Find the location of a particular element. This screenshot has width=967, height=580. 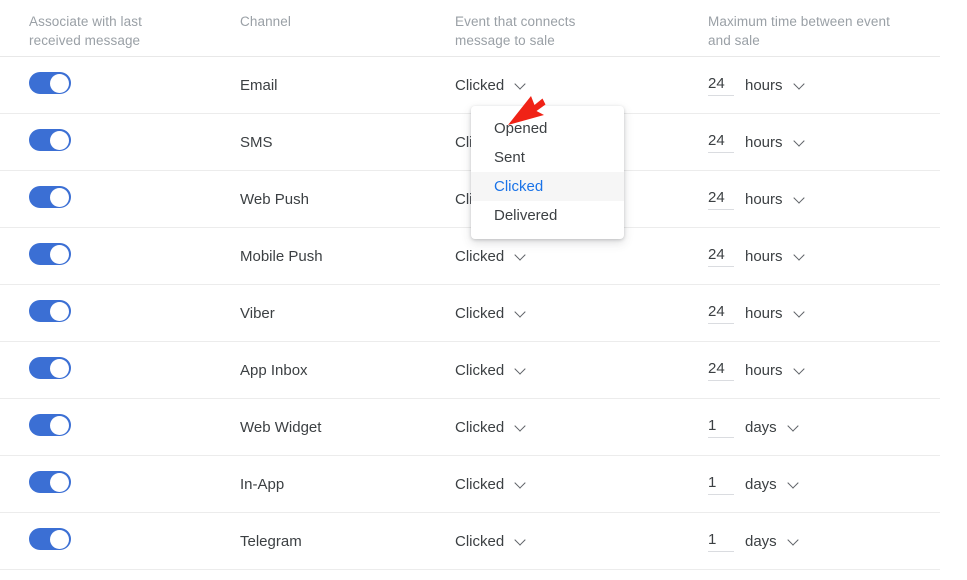

associate-toggle-web-widget is located at coordinates (50, 425).